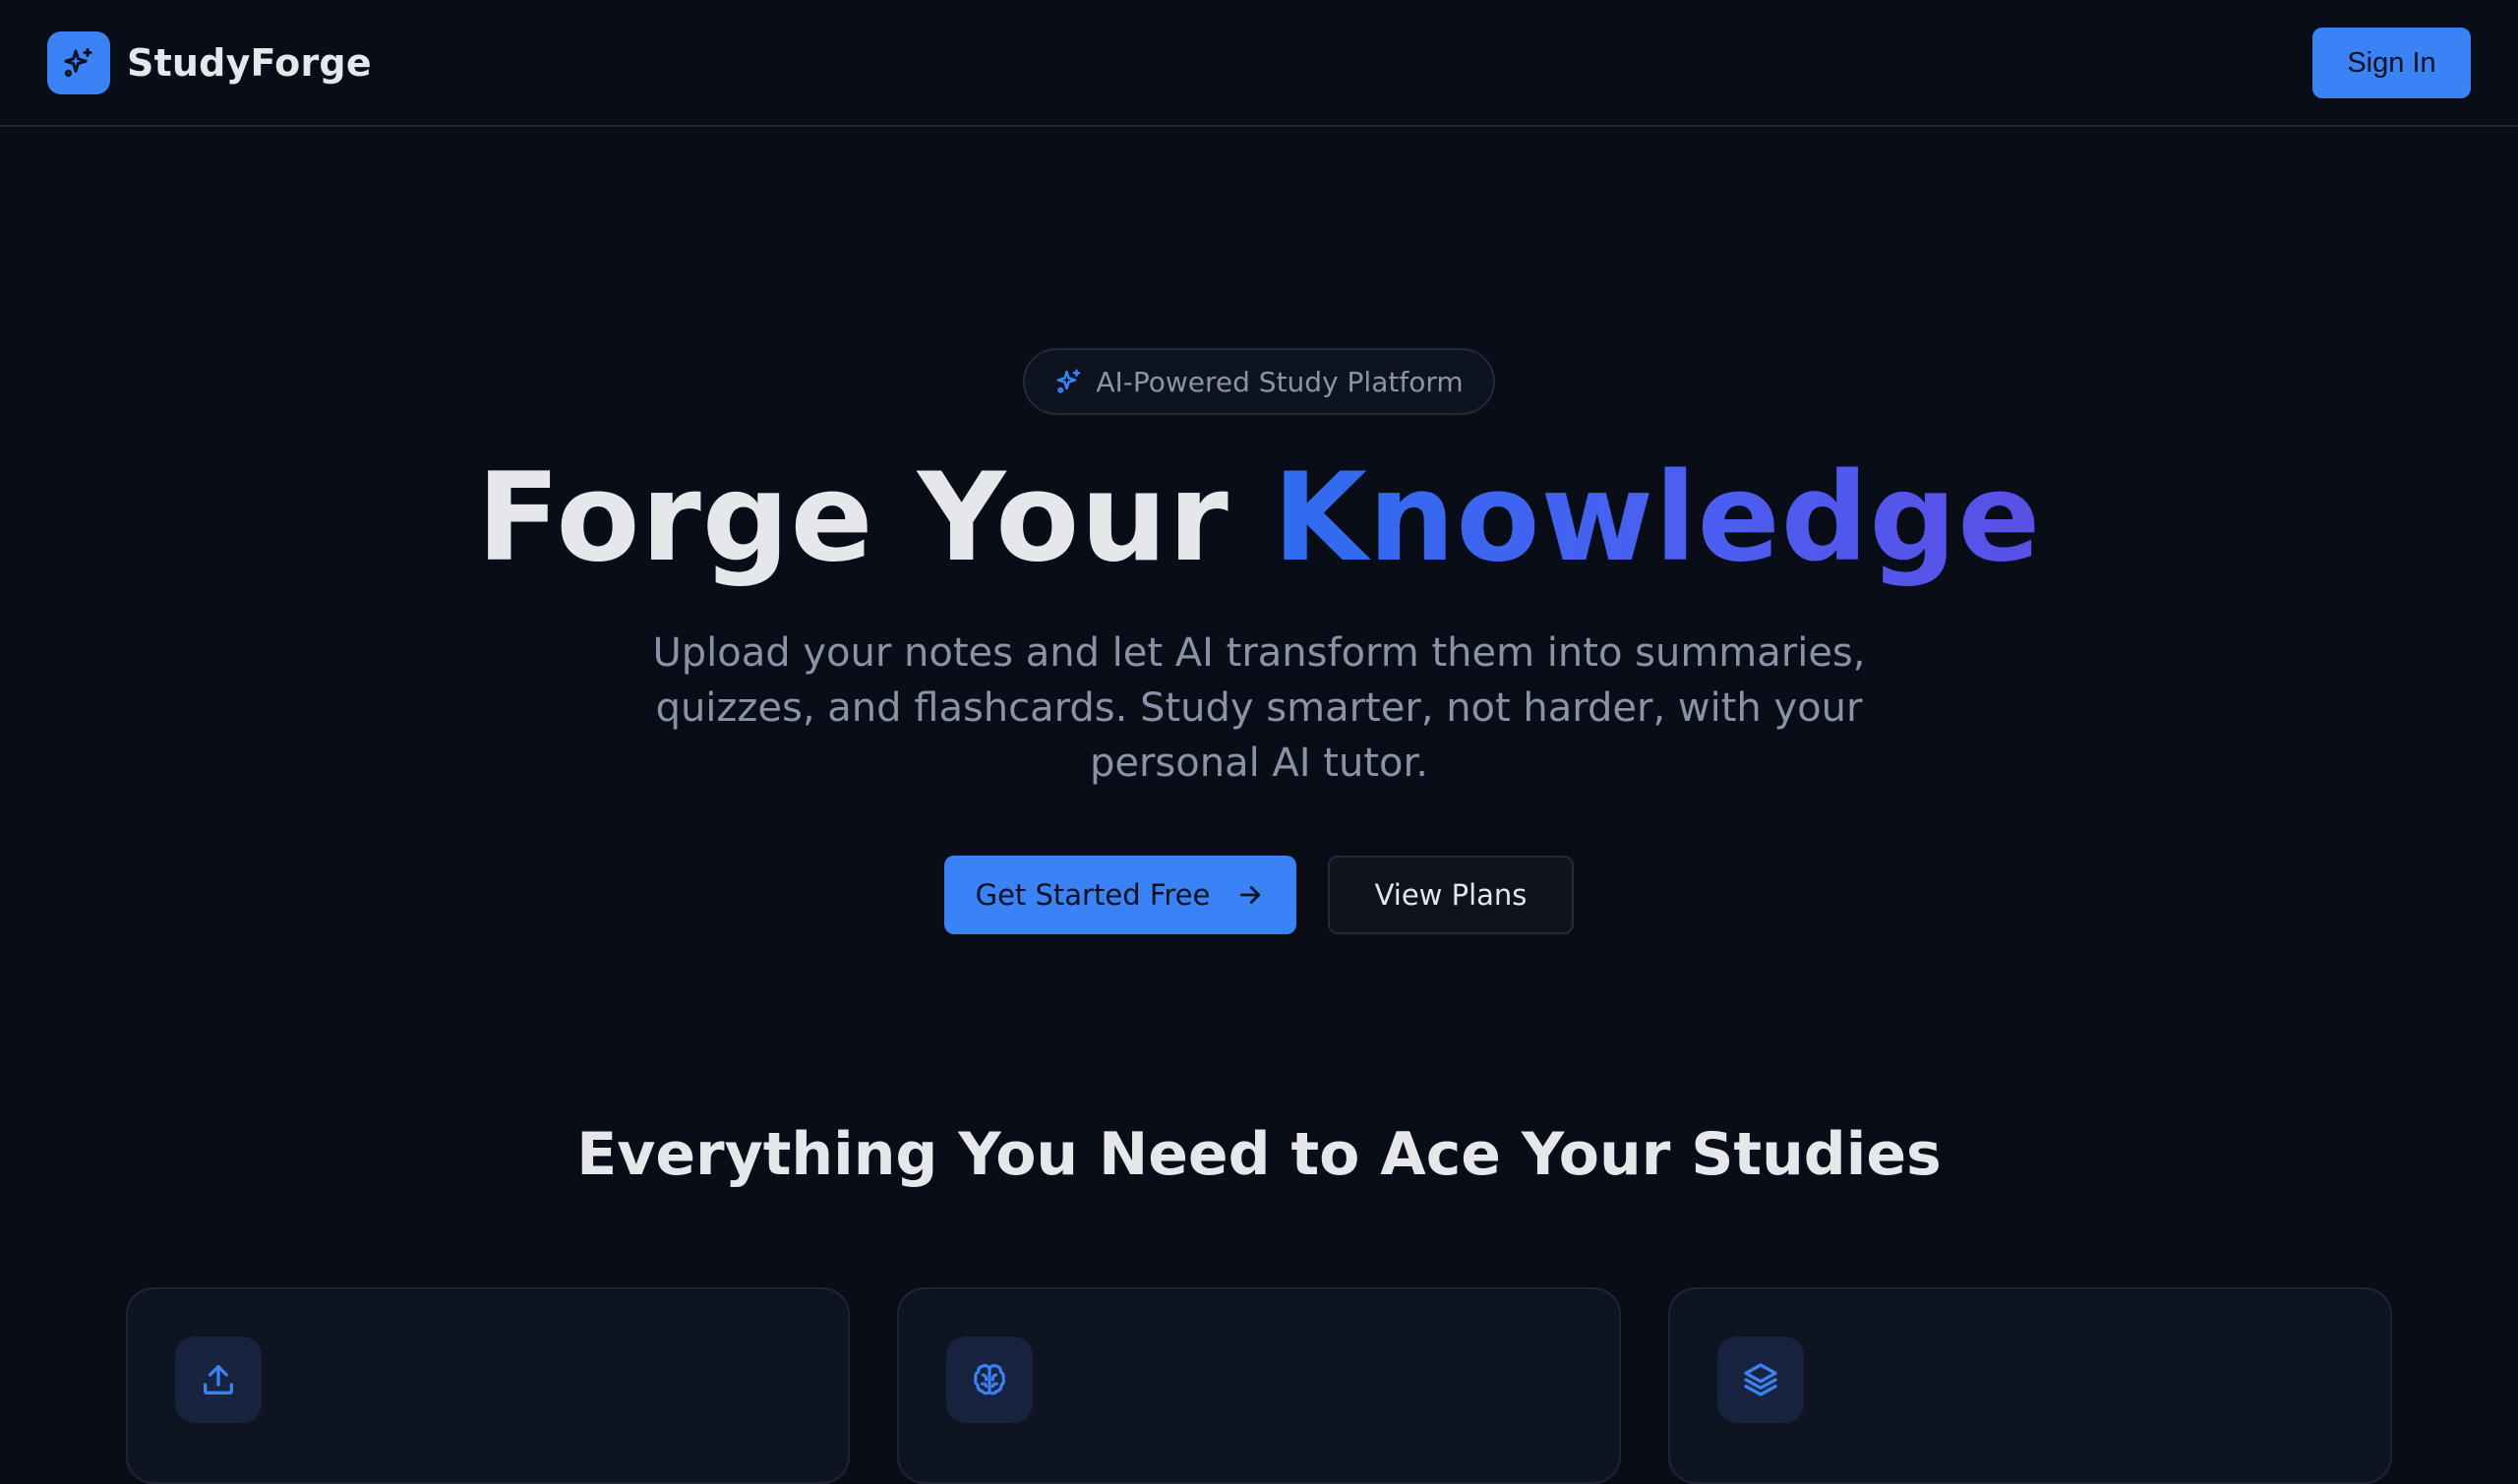  I want to click on badge-text: AI-Powered Study Platform, so click(1280, 382).